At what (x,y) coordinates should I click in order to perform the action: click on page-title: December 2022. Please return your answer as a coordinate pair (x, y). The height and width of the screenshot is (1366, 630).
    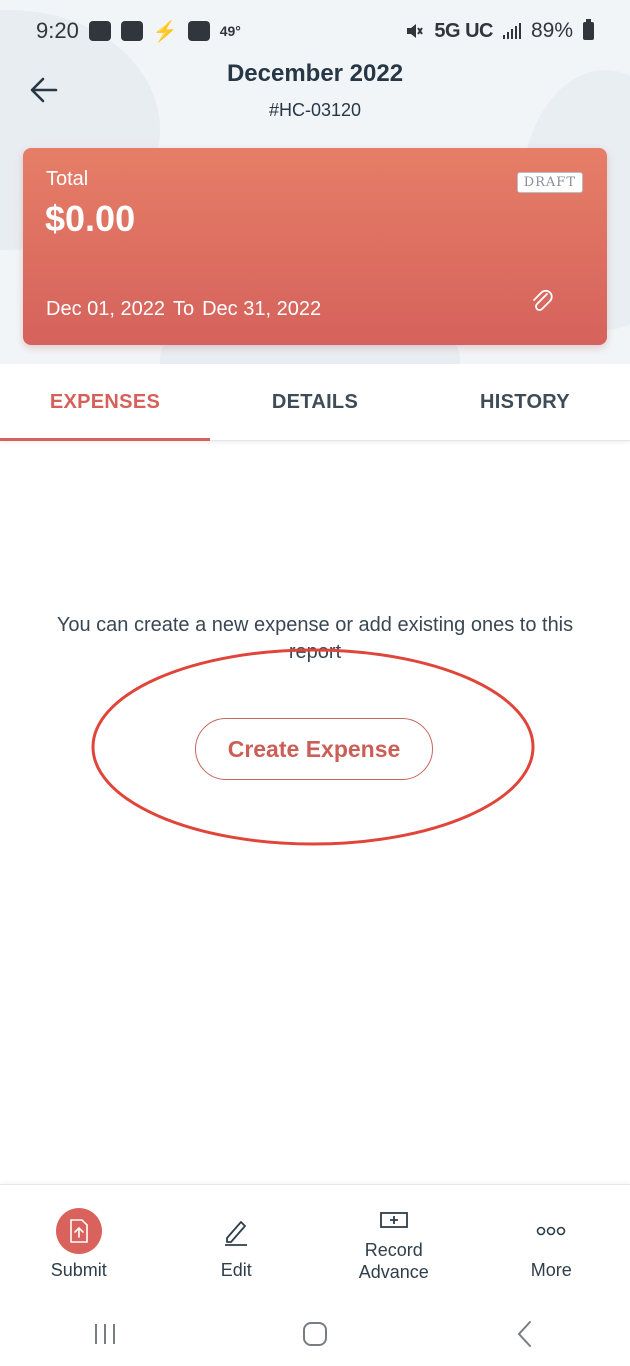
    Looking at the image, I should click on (315, 73).